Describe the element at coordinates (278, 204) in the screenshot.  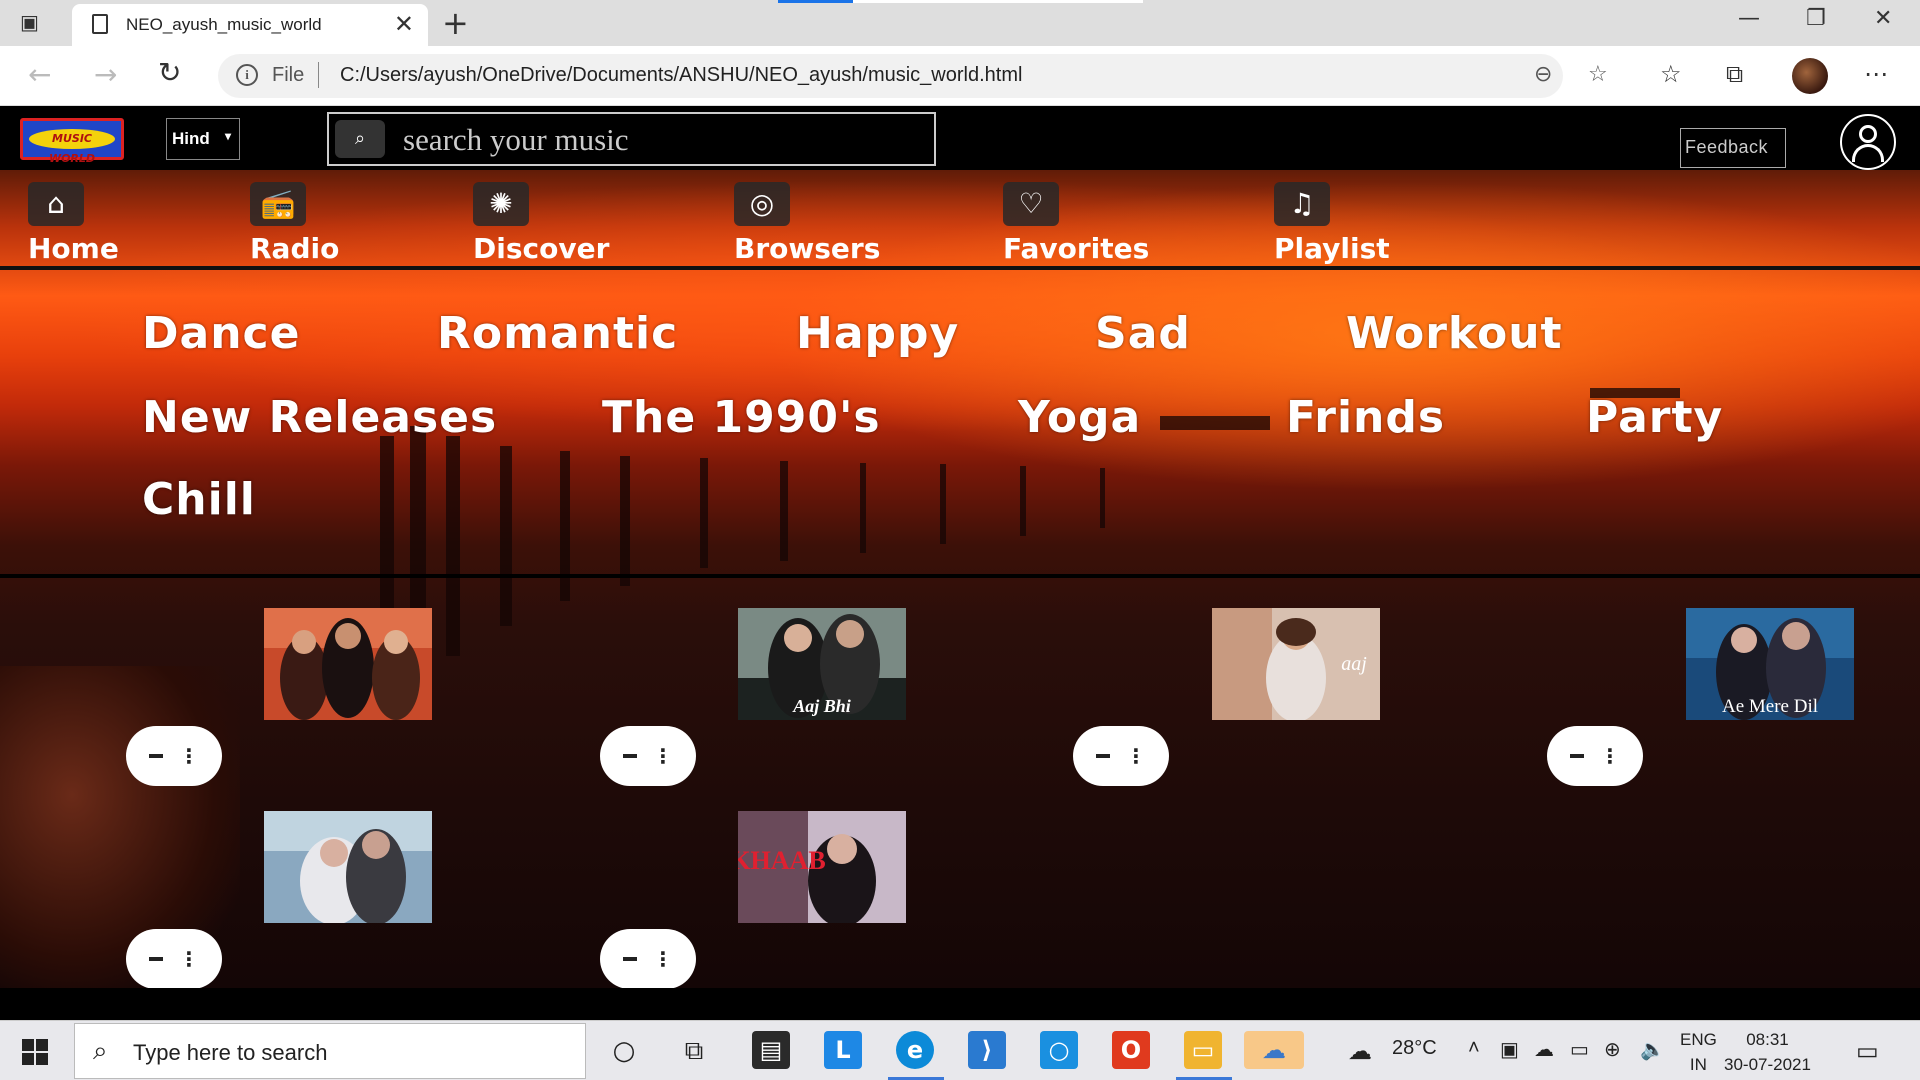
I see `radio-icon: 📻` at that location.